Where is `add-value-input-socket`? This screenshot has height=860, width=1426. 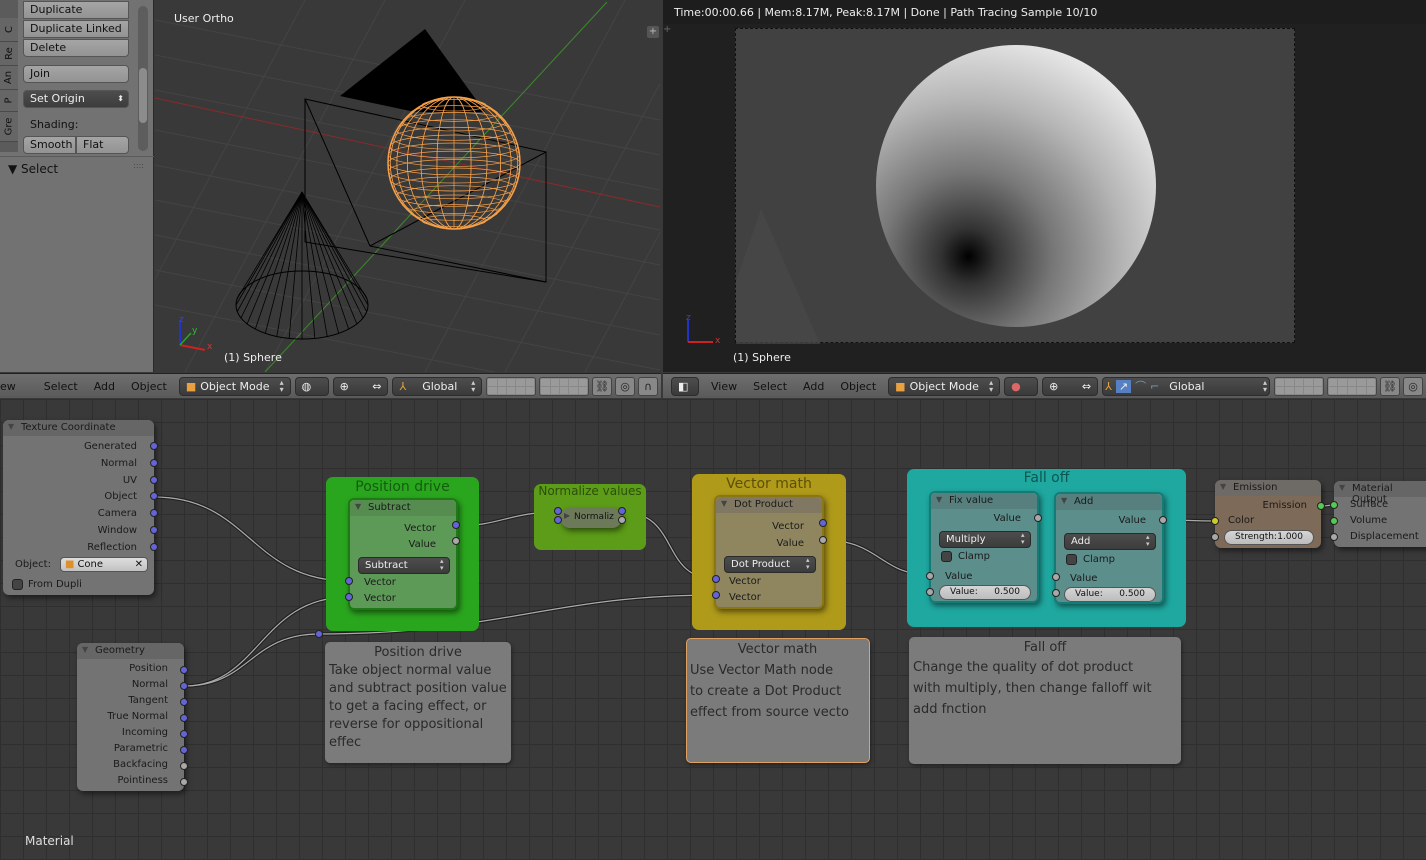
add-value-input-socket is located at coordinates (1056, 593).